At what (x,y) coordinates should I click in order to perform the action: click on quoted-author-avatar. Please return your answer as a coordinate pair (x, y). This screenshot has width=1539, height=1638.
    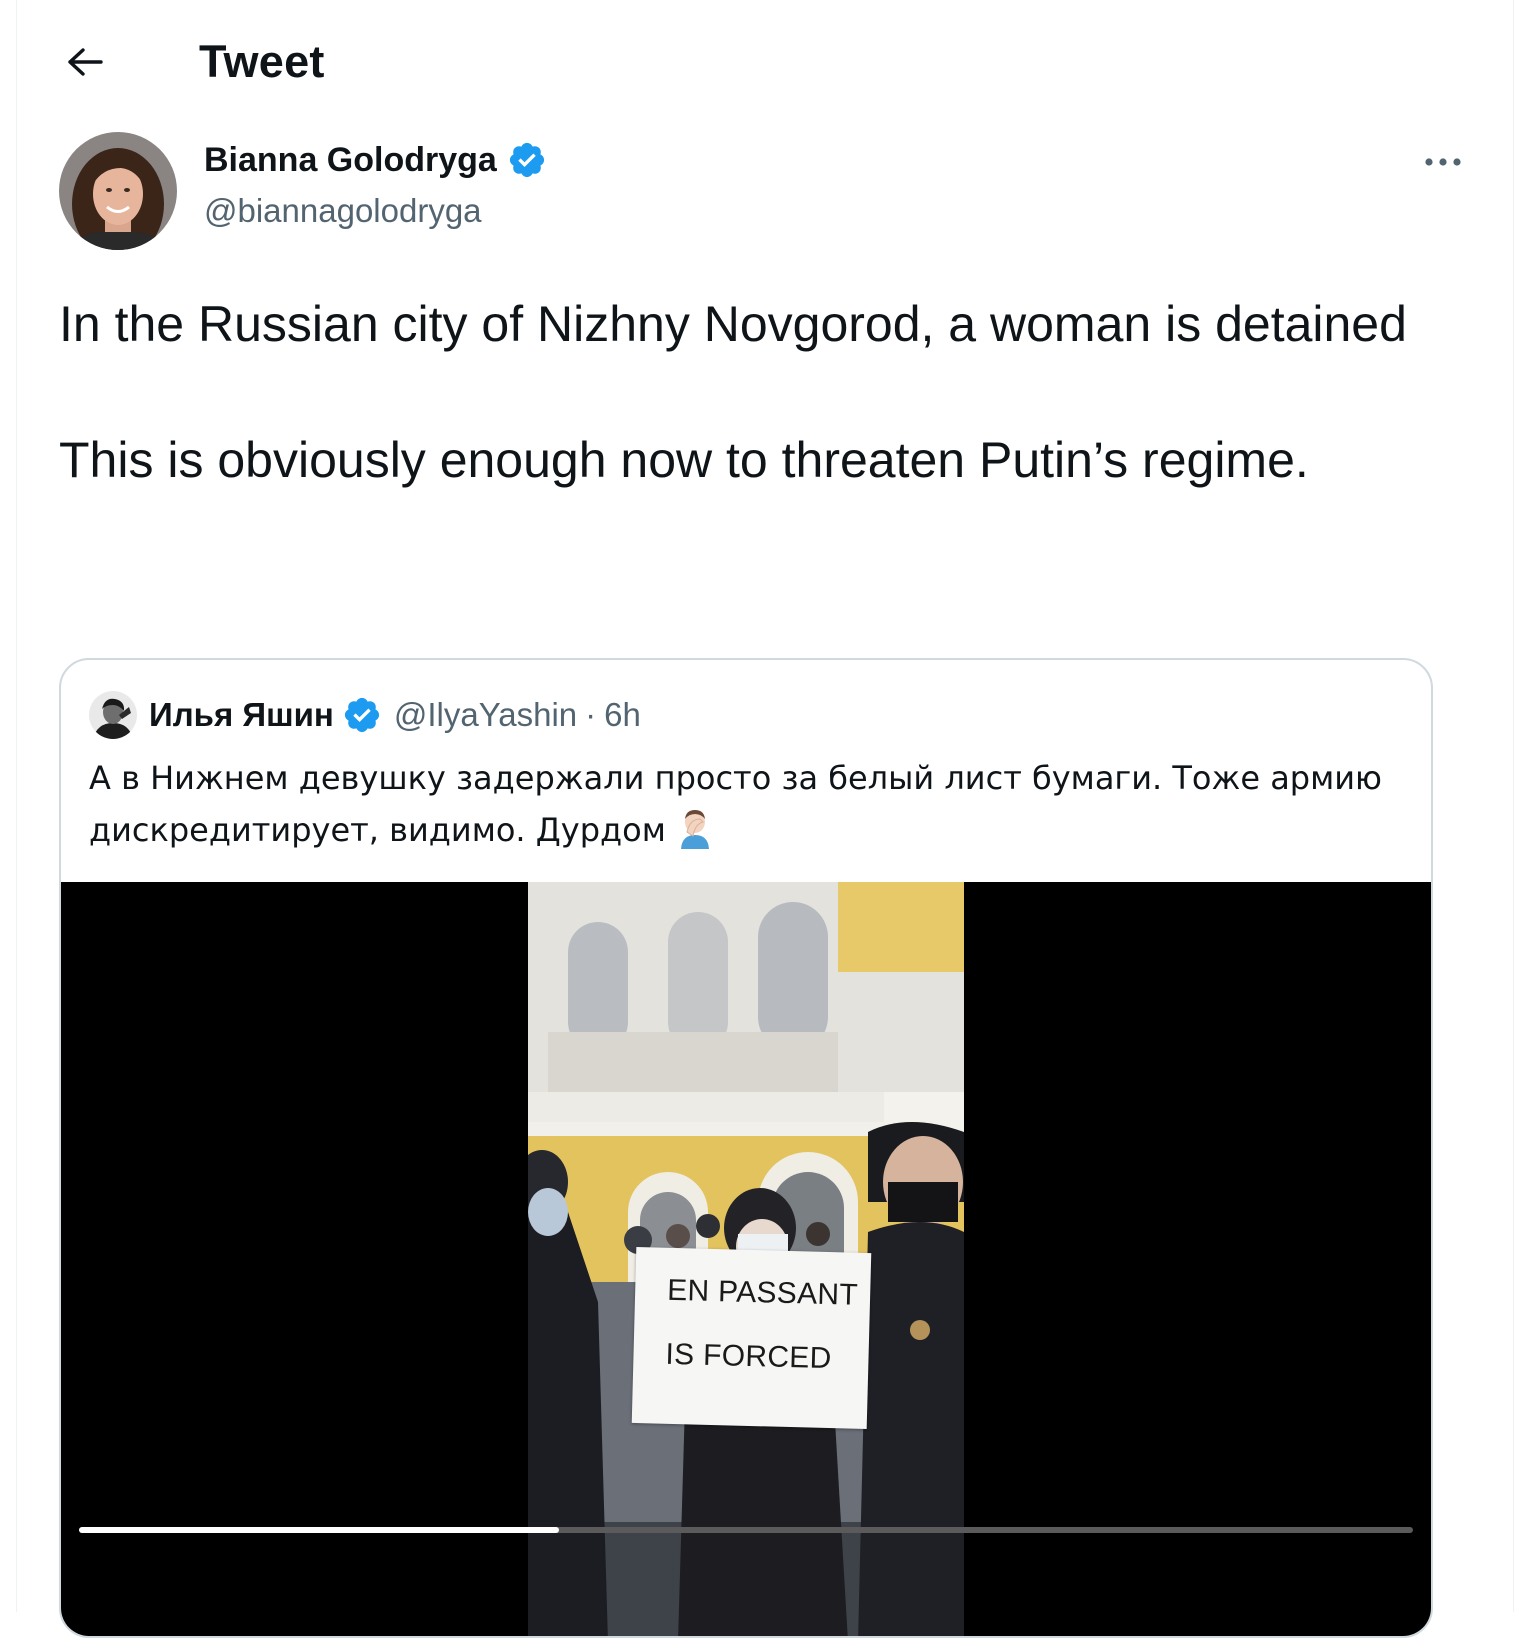
    Looking at the image, I should click on (113, 715).